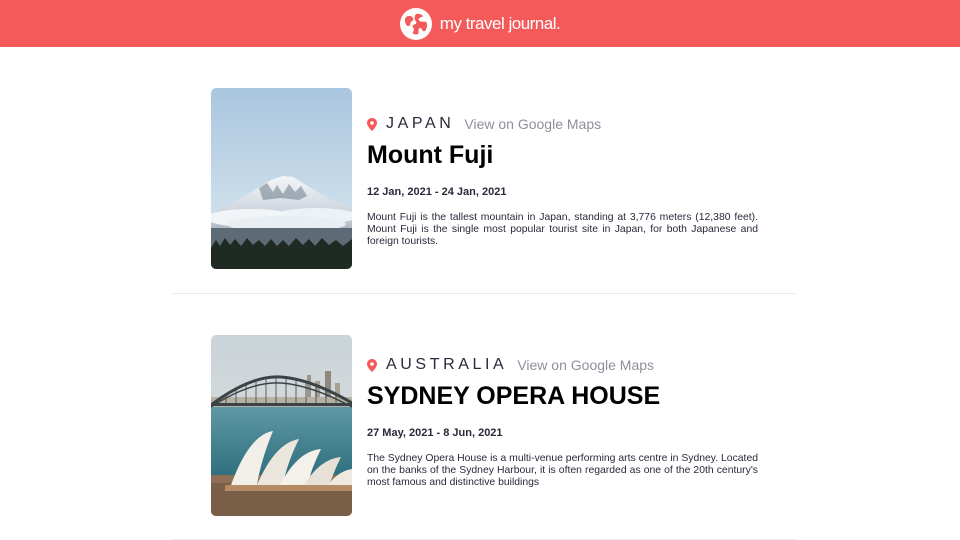  I want to click on sydney-opera-house-photo, so click(281, 425).